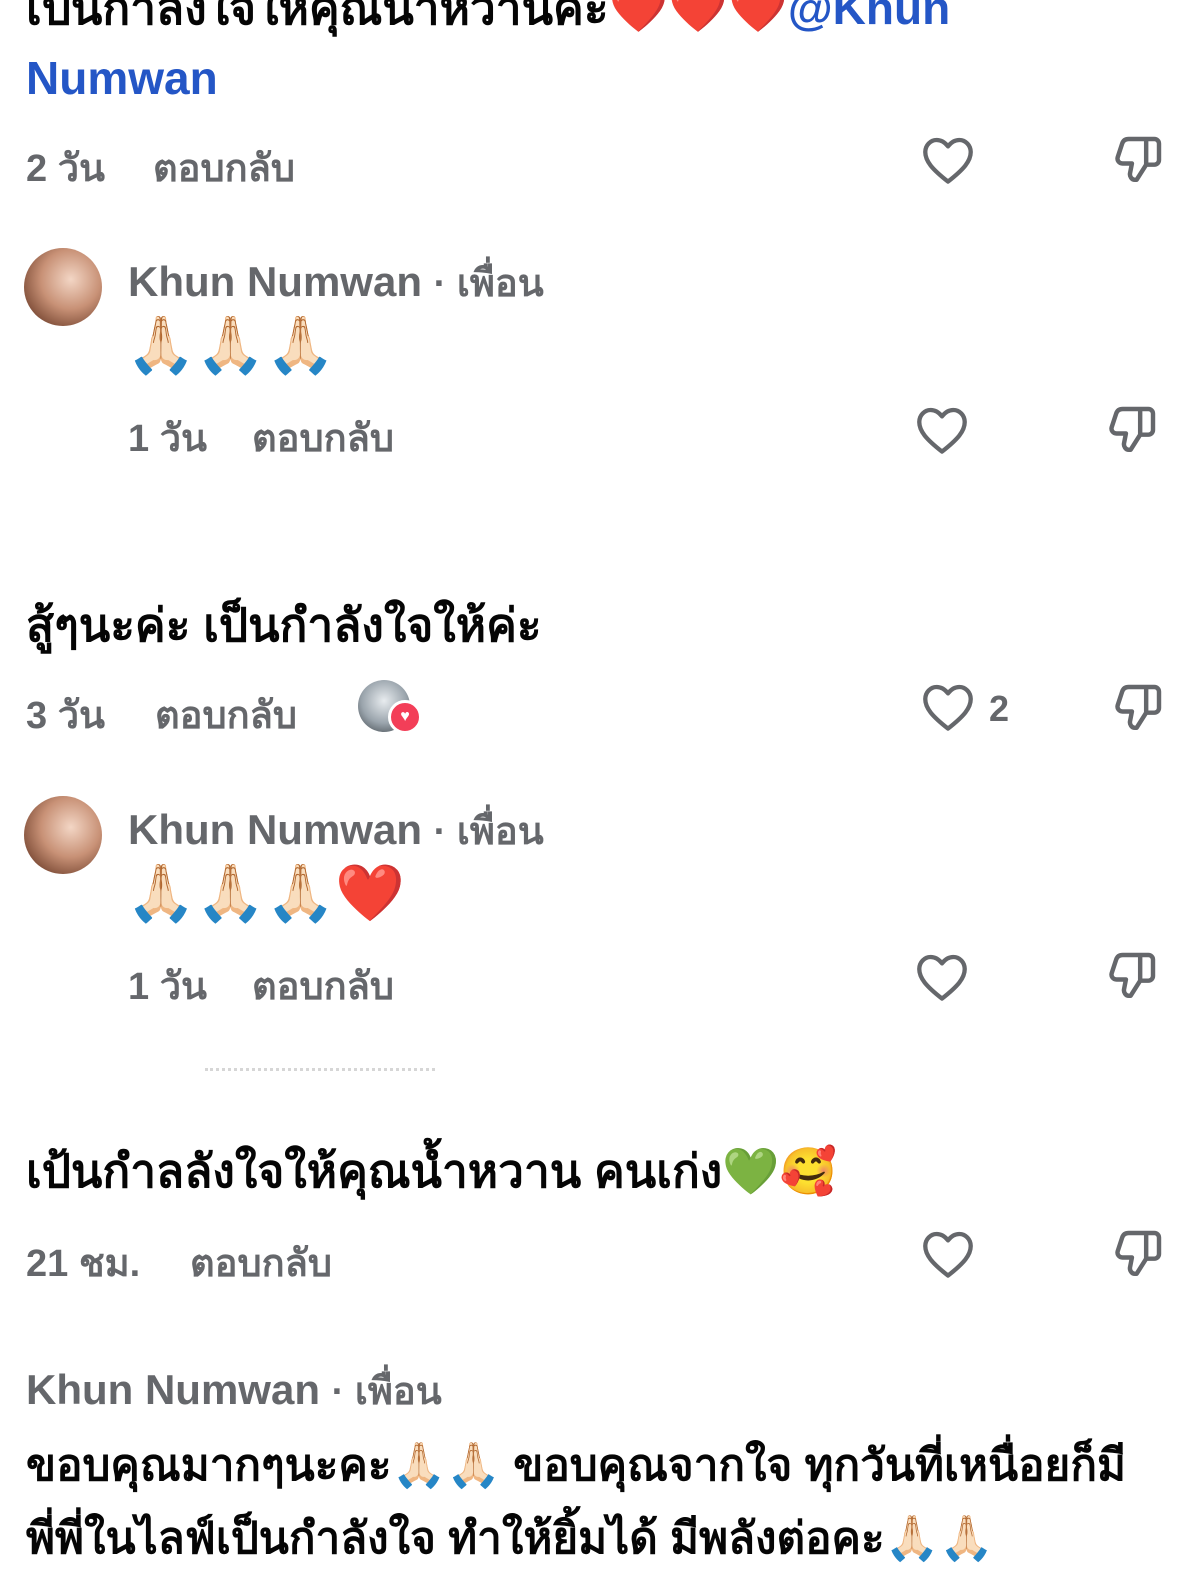  What do you see at coordinates (261, 1262) in the screenshot?
I see `comment-3-reply-button: ตอบกลับ` at bounding box center [261, 1262].